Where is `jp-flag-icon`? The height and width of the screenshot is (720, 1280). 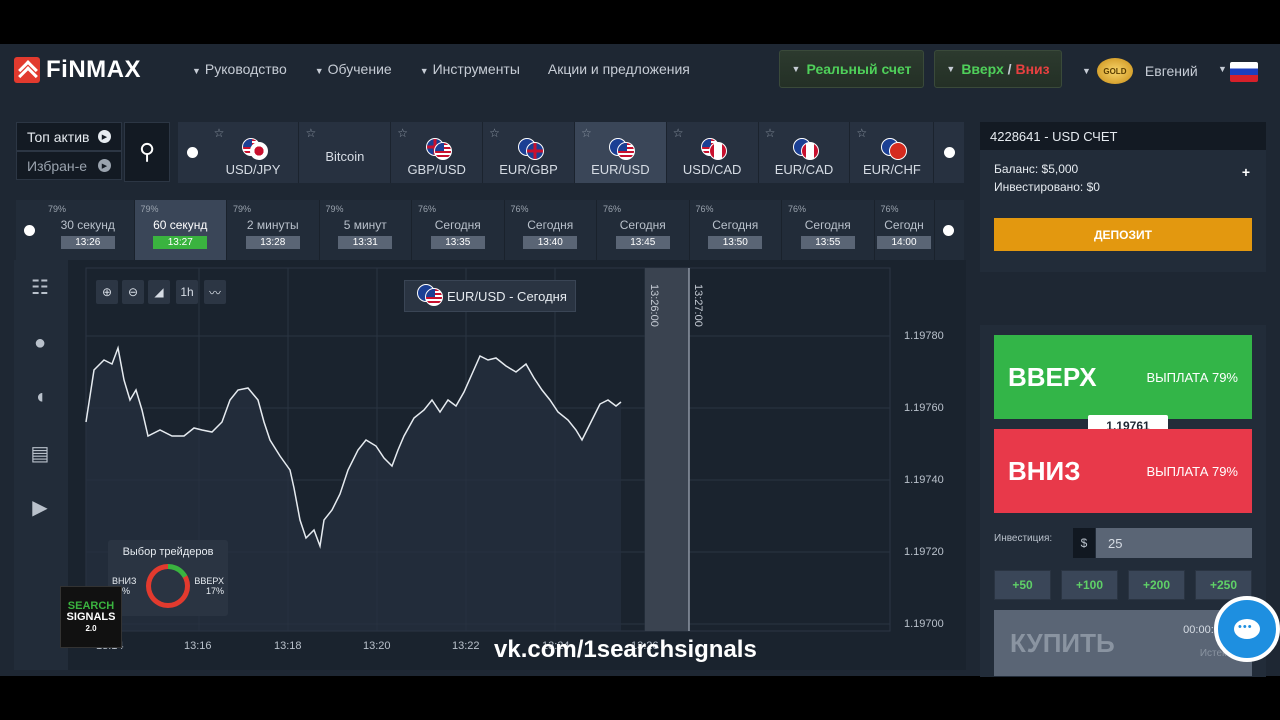
jp-flag-icon is located at coordinates (259, 151).